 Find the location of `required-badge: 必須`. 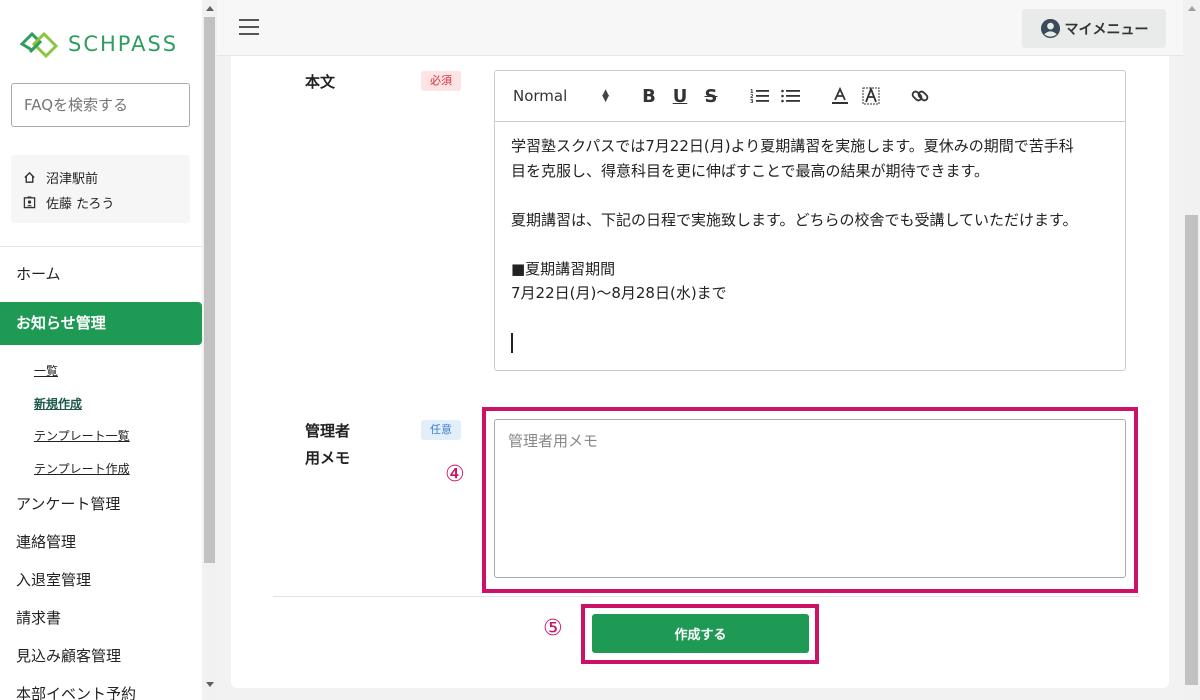

required-badge: 必須 is located at coordinates (441, 81).